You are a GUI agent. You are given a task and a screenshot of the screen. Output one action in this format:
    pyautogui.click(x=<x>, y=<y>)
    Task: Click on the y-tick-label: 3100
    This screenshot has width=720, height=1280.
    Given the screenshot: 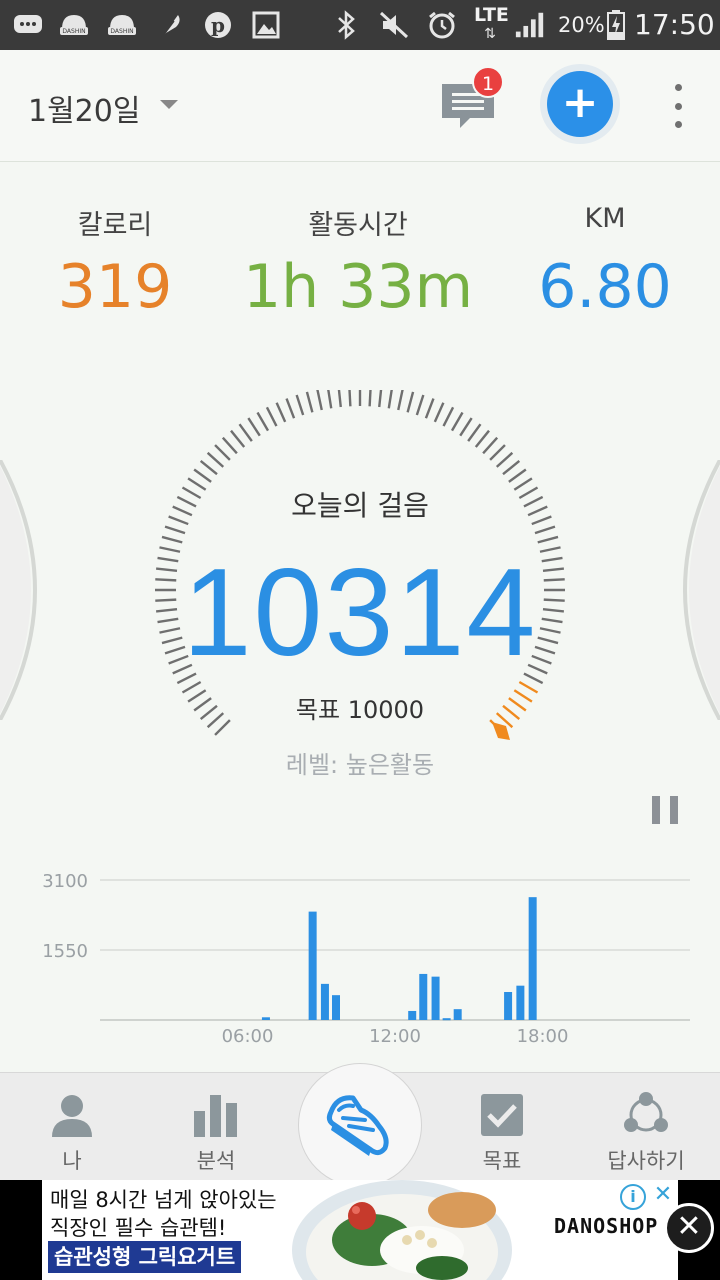 What is the action you would take?
    pyautogui.click(x=65, y=881)
    